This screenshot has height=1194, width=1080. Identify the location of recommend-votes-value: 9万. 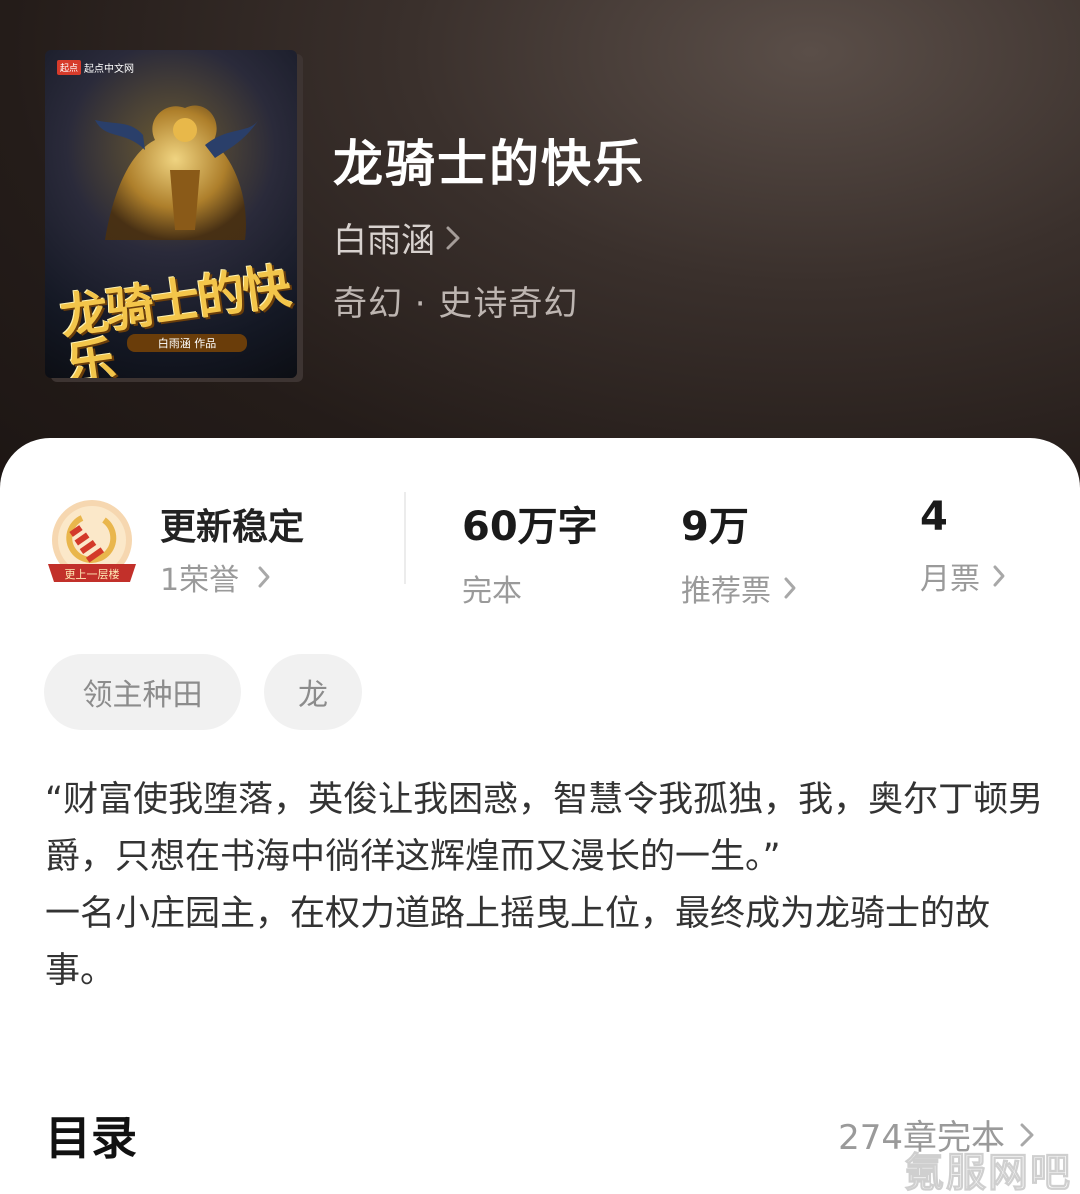
(715, 527).